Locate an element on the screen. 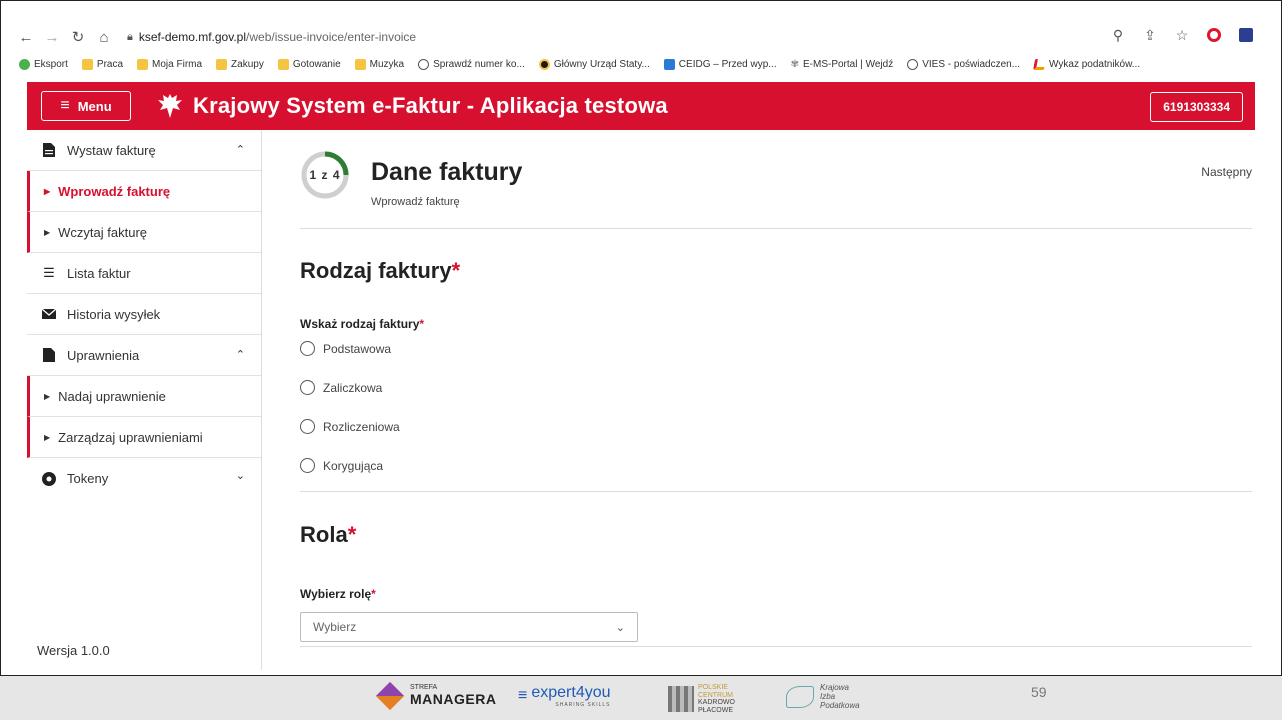  reload-icon: ↻ is located at coordinates (78, 37).